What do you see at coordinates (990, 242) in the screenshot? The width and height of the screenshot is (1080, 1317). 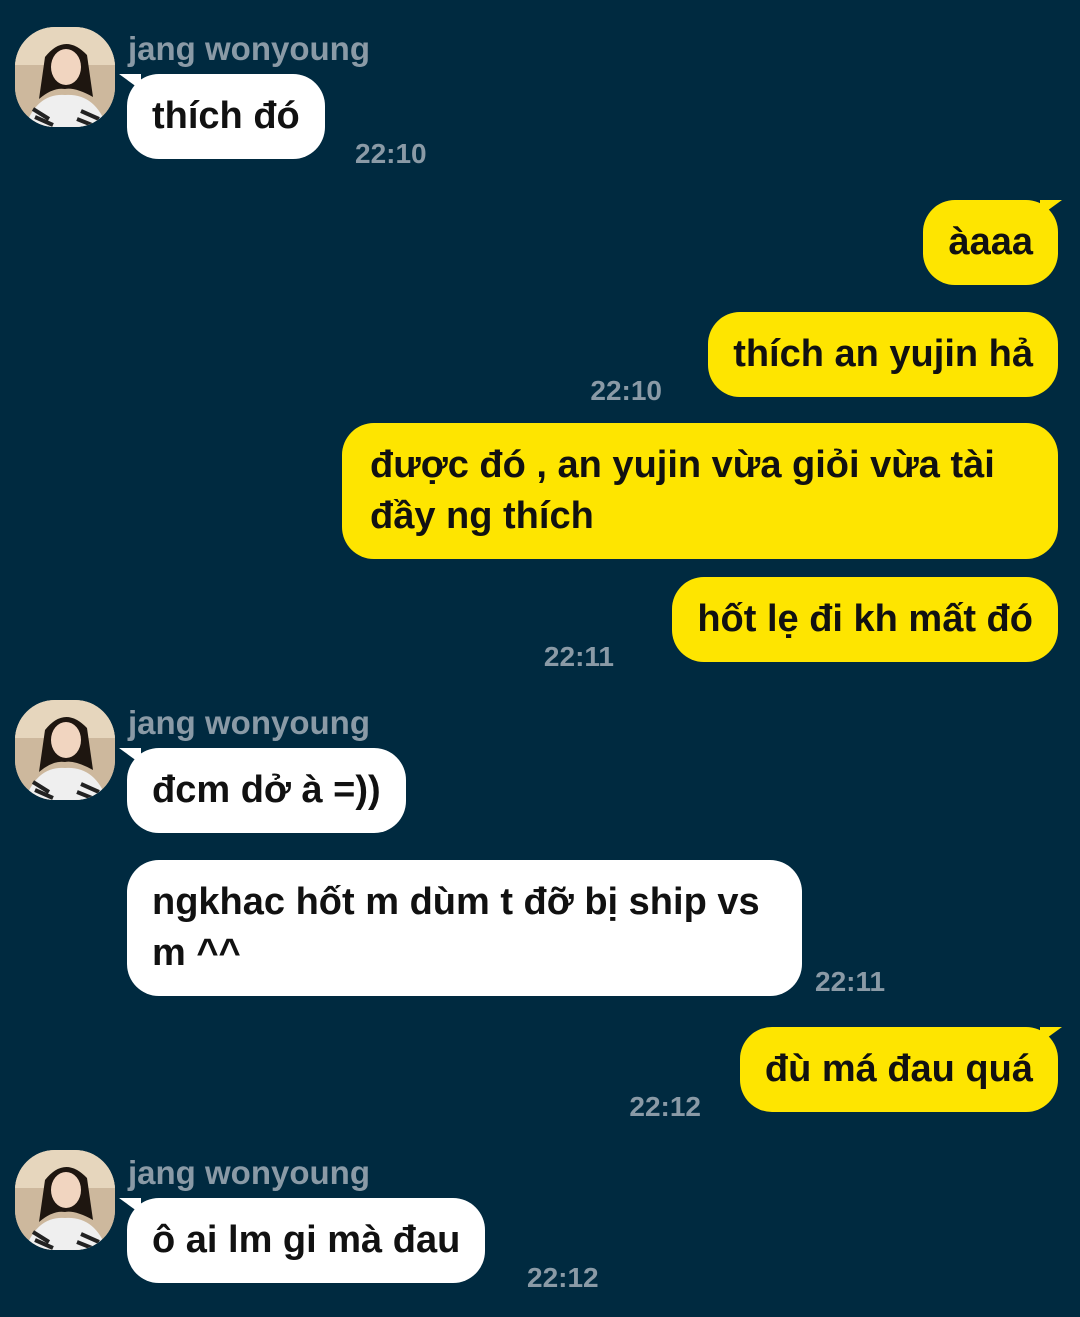 I see `message-bubble-outgoing: àaaa` at bounding box center [990, 242].